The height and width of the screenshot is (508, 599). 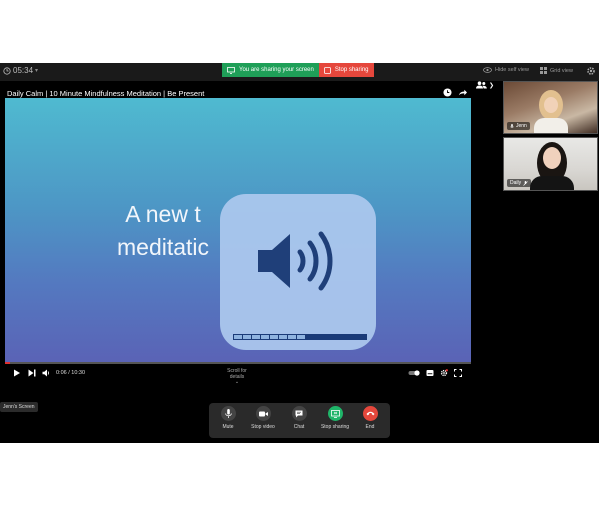 I want to click on participant-name-pill: Jenn, so click(x=518, y=126).